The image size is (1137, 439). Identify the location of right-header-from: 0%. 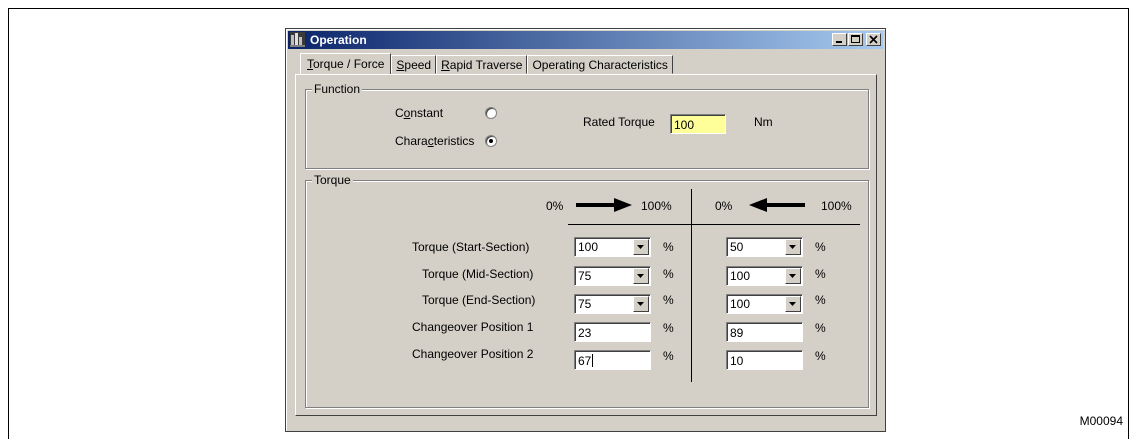
(724, 206).